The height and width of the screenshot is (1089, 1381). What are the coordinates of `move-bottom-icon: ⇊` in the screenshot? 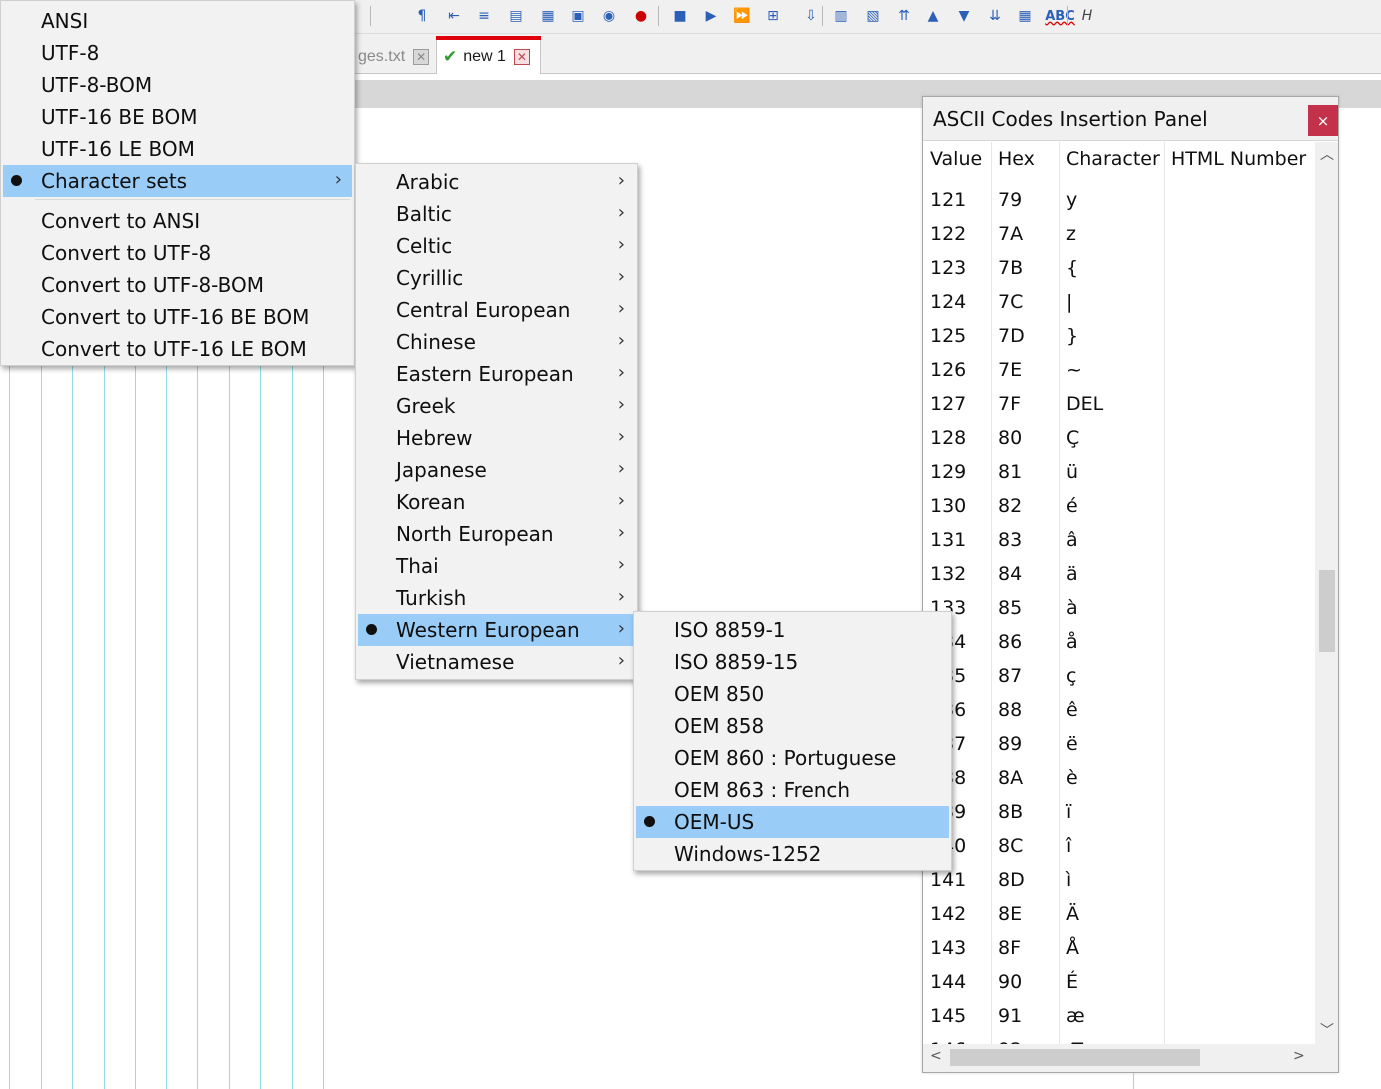 It's located at (995, 16).